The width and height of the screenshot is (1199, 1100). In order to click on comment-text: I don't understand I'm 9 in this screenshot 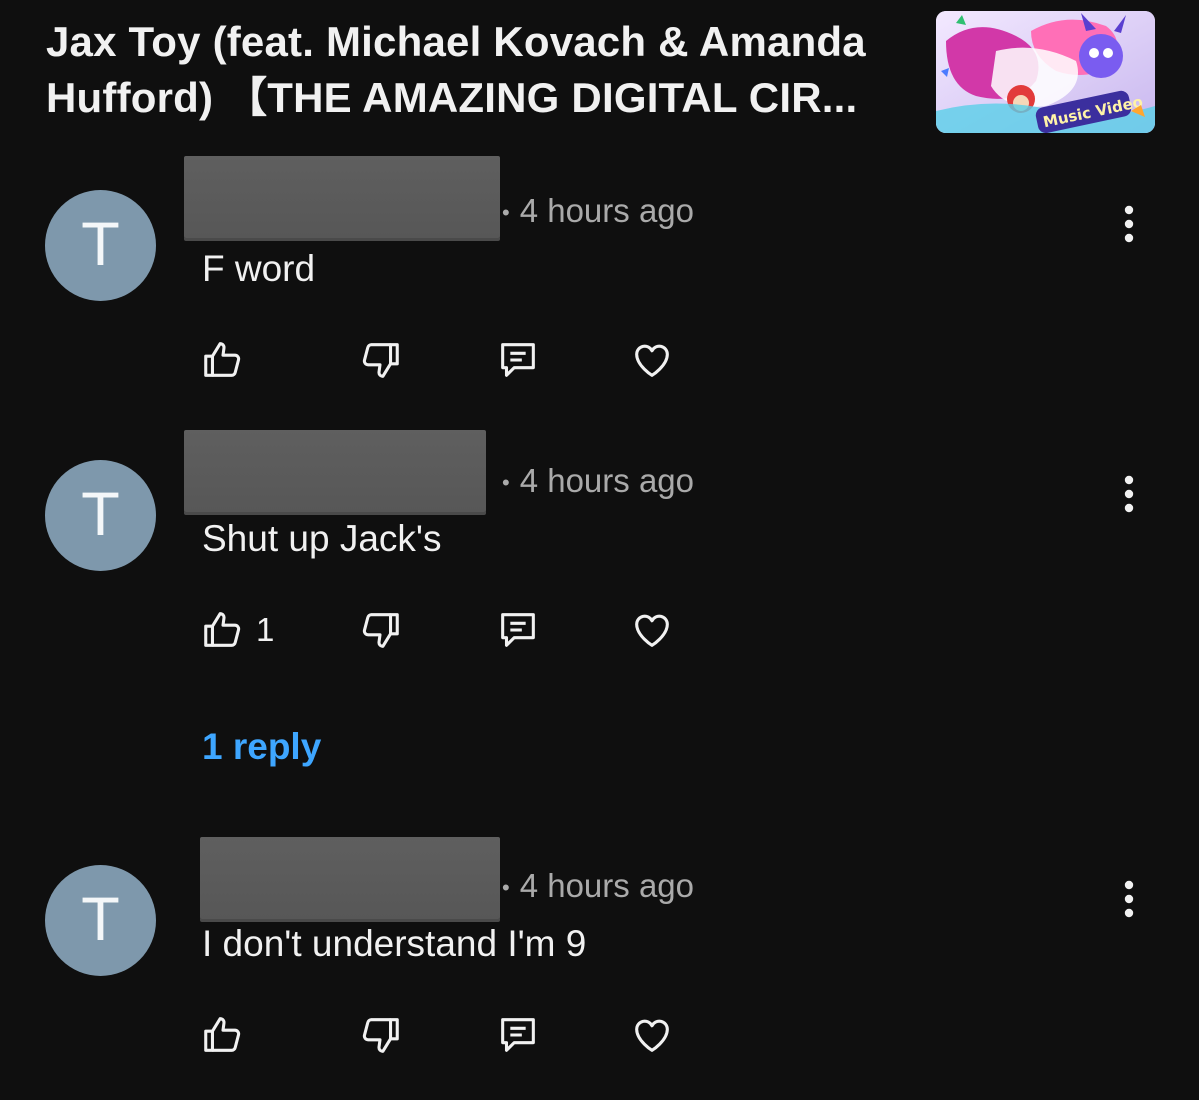, I will do `click(394, 943)`.